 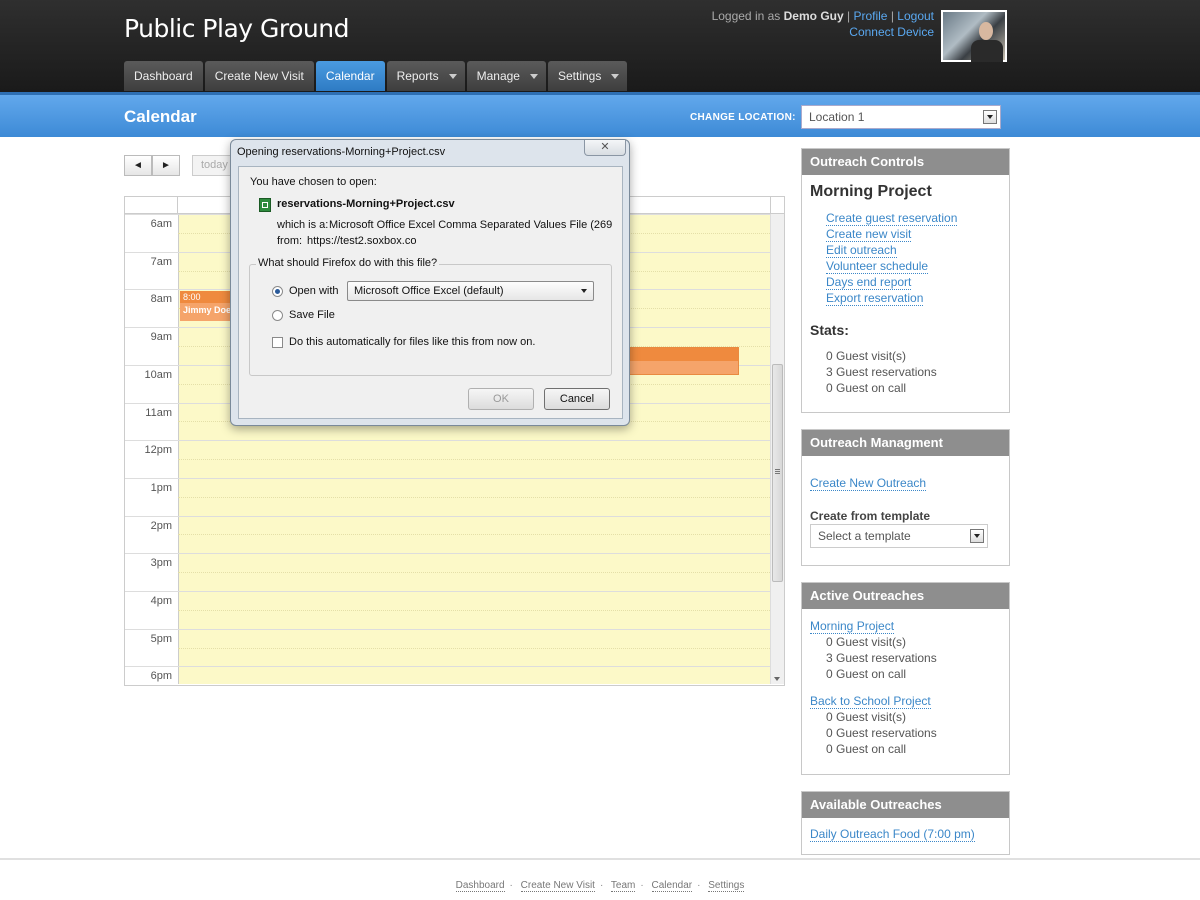 What do you see at coordinates (207, 310) in the screenshot?
I see `event-name: Jimmy Doe` at bounding box center [207, 310].